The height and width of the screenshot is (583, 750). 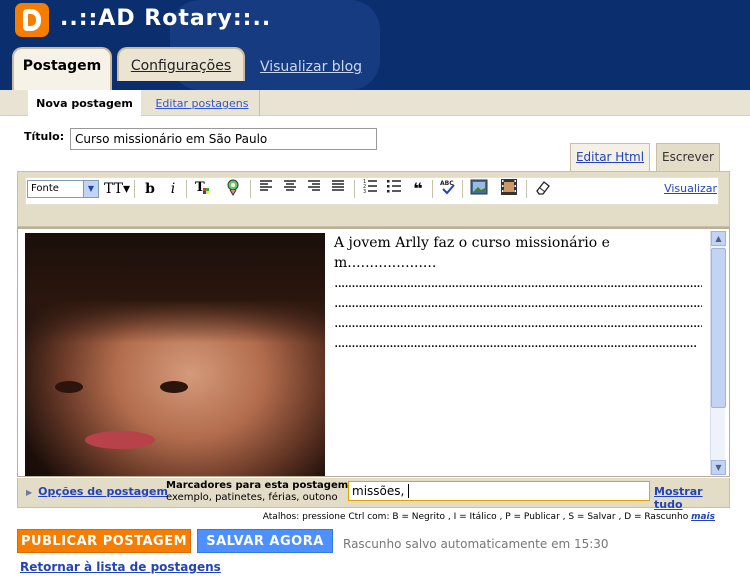 What do you see at coordinates (203, 189) in the screenshot?
I see `text-color-icon: T` at bounding box center [203, 189].